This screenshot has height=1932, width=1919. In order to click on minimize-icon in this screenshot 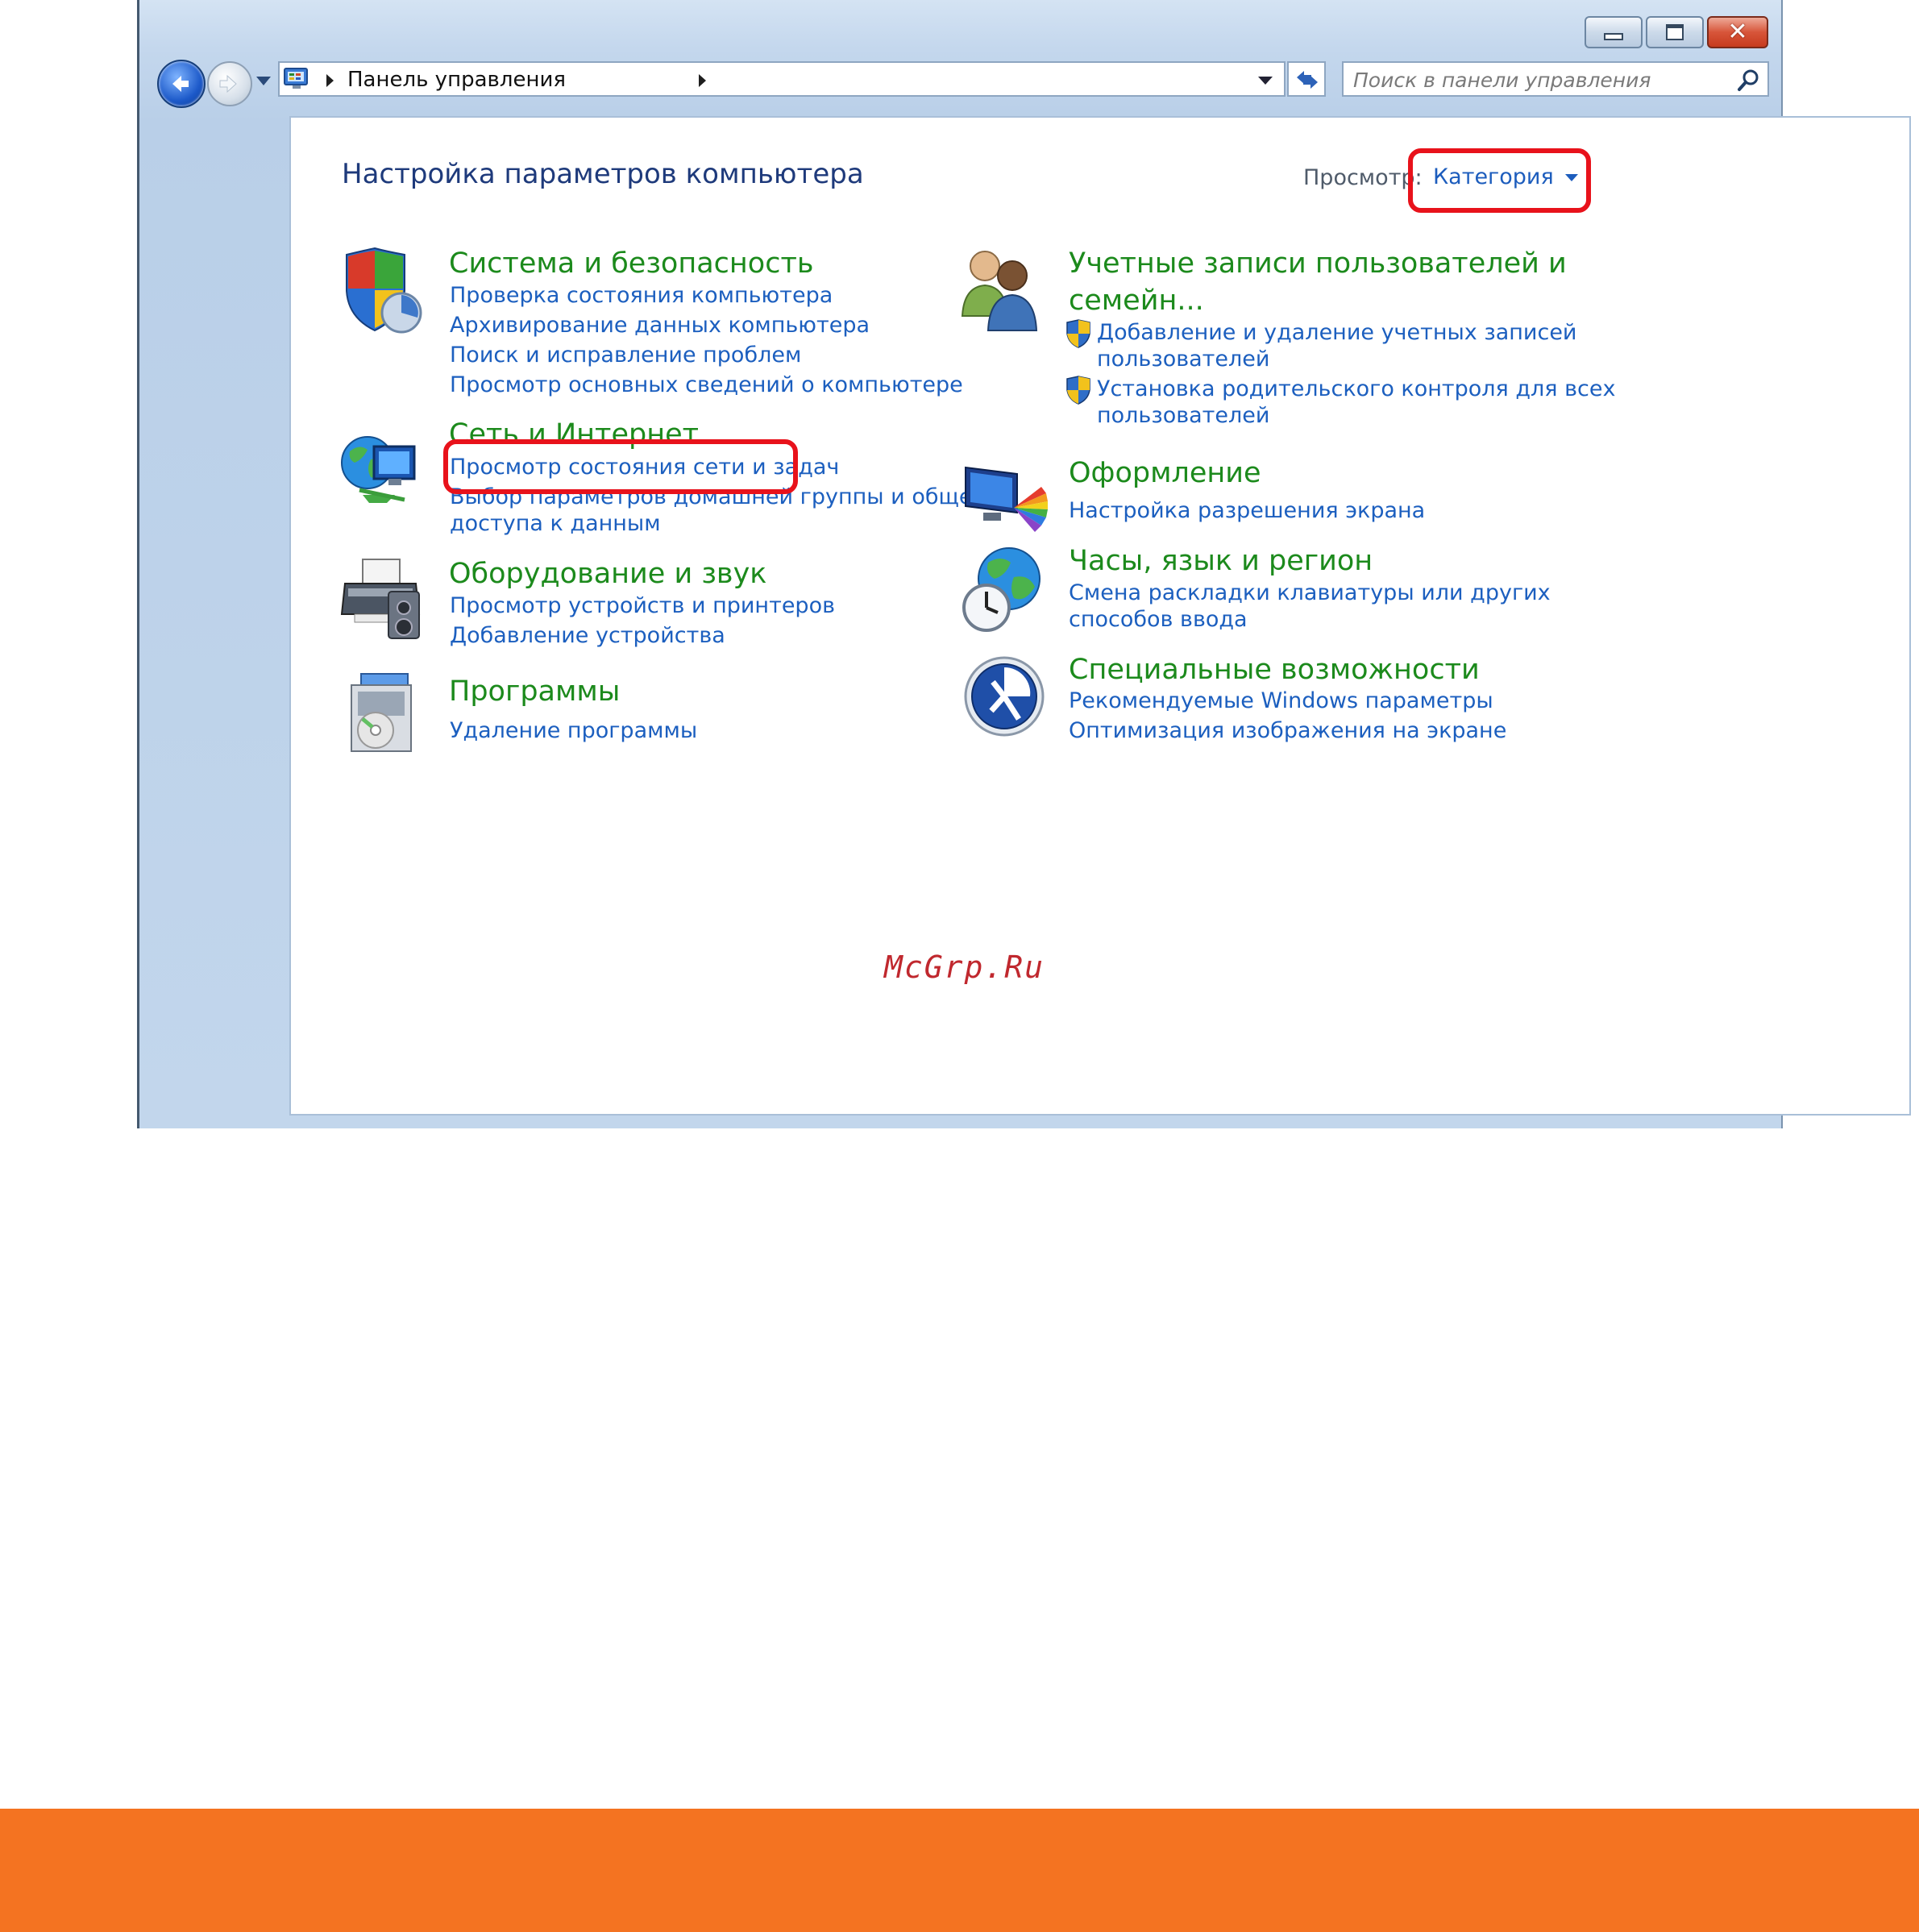, I will do `click(1614, 36)`.